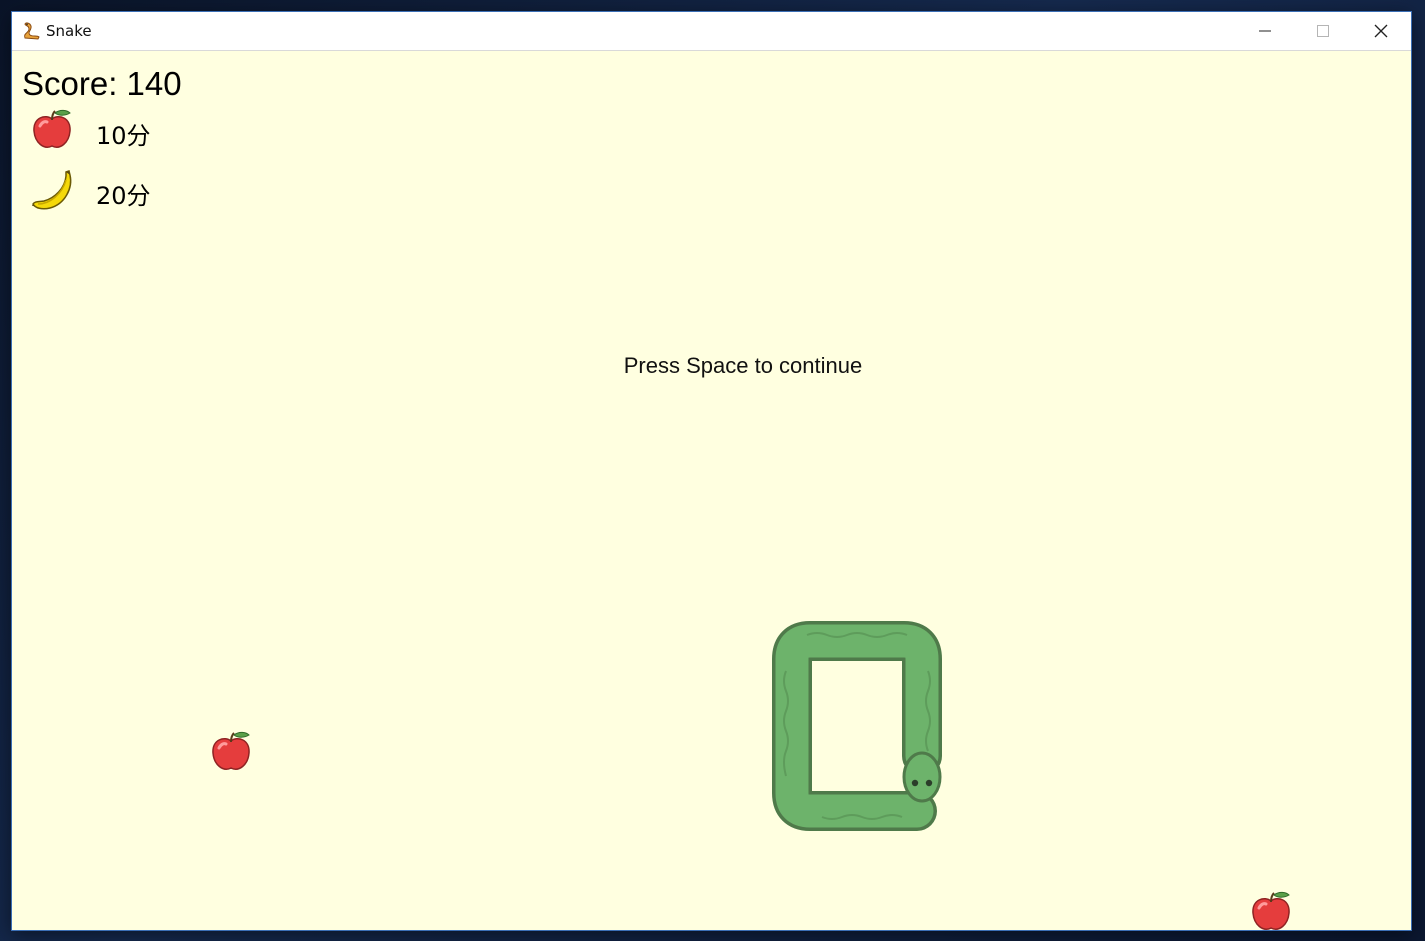 Image resolution: width=1425 pixels, height=941 pixels. Describe the element at coordinates (32, 31) in the screenshot. I see `snake-app-icon` at that location.